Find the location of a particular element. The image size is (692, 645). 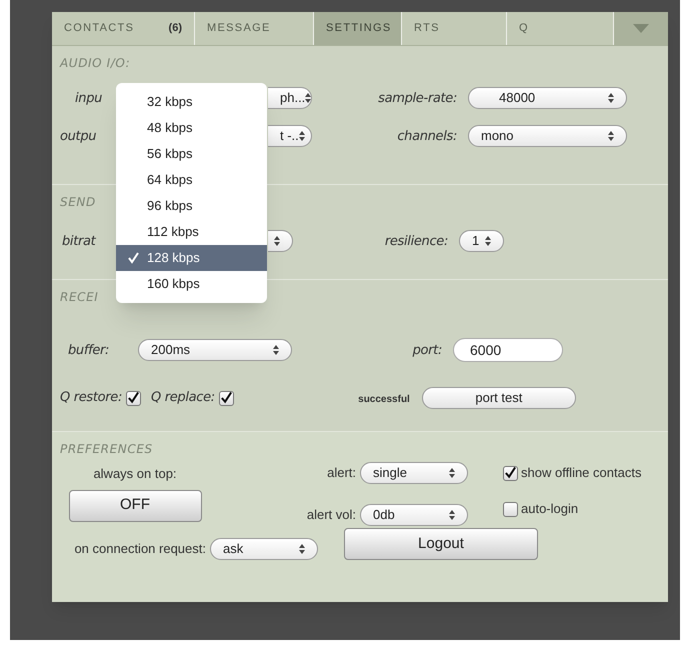

tab-count: (6) is located at coordinates (175, 28).